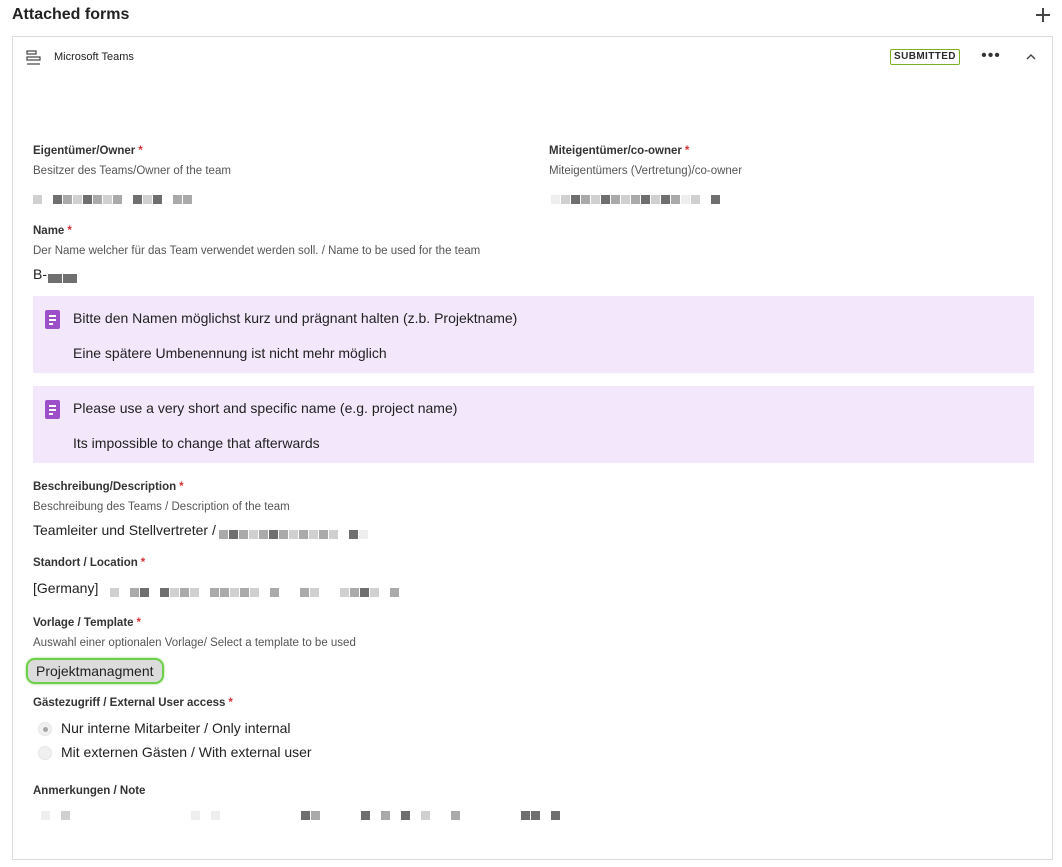  I want to click on description-label: Beschreibung/Description *, so click(108, 487).